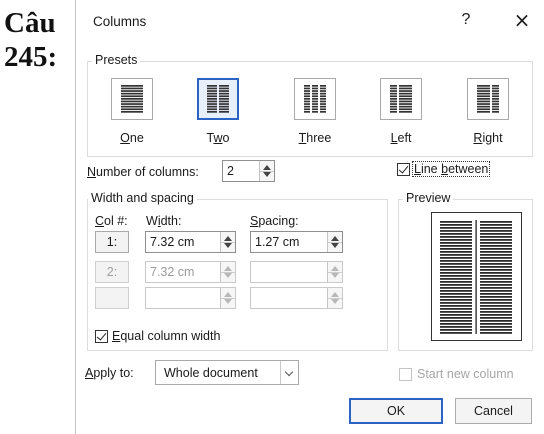  I want to click on preview-group-label: Preview, so click(428, 198).